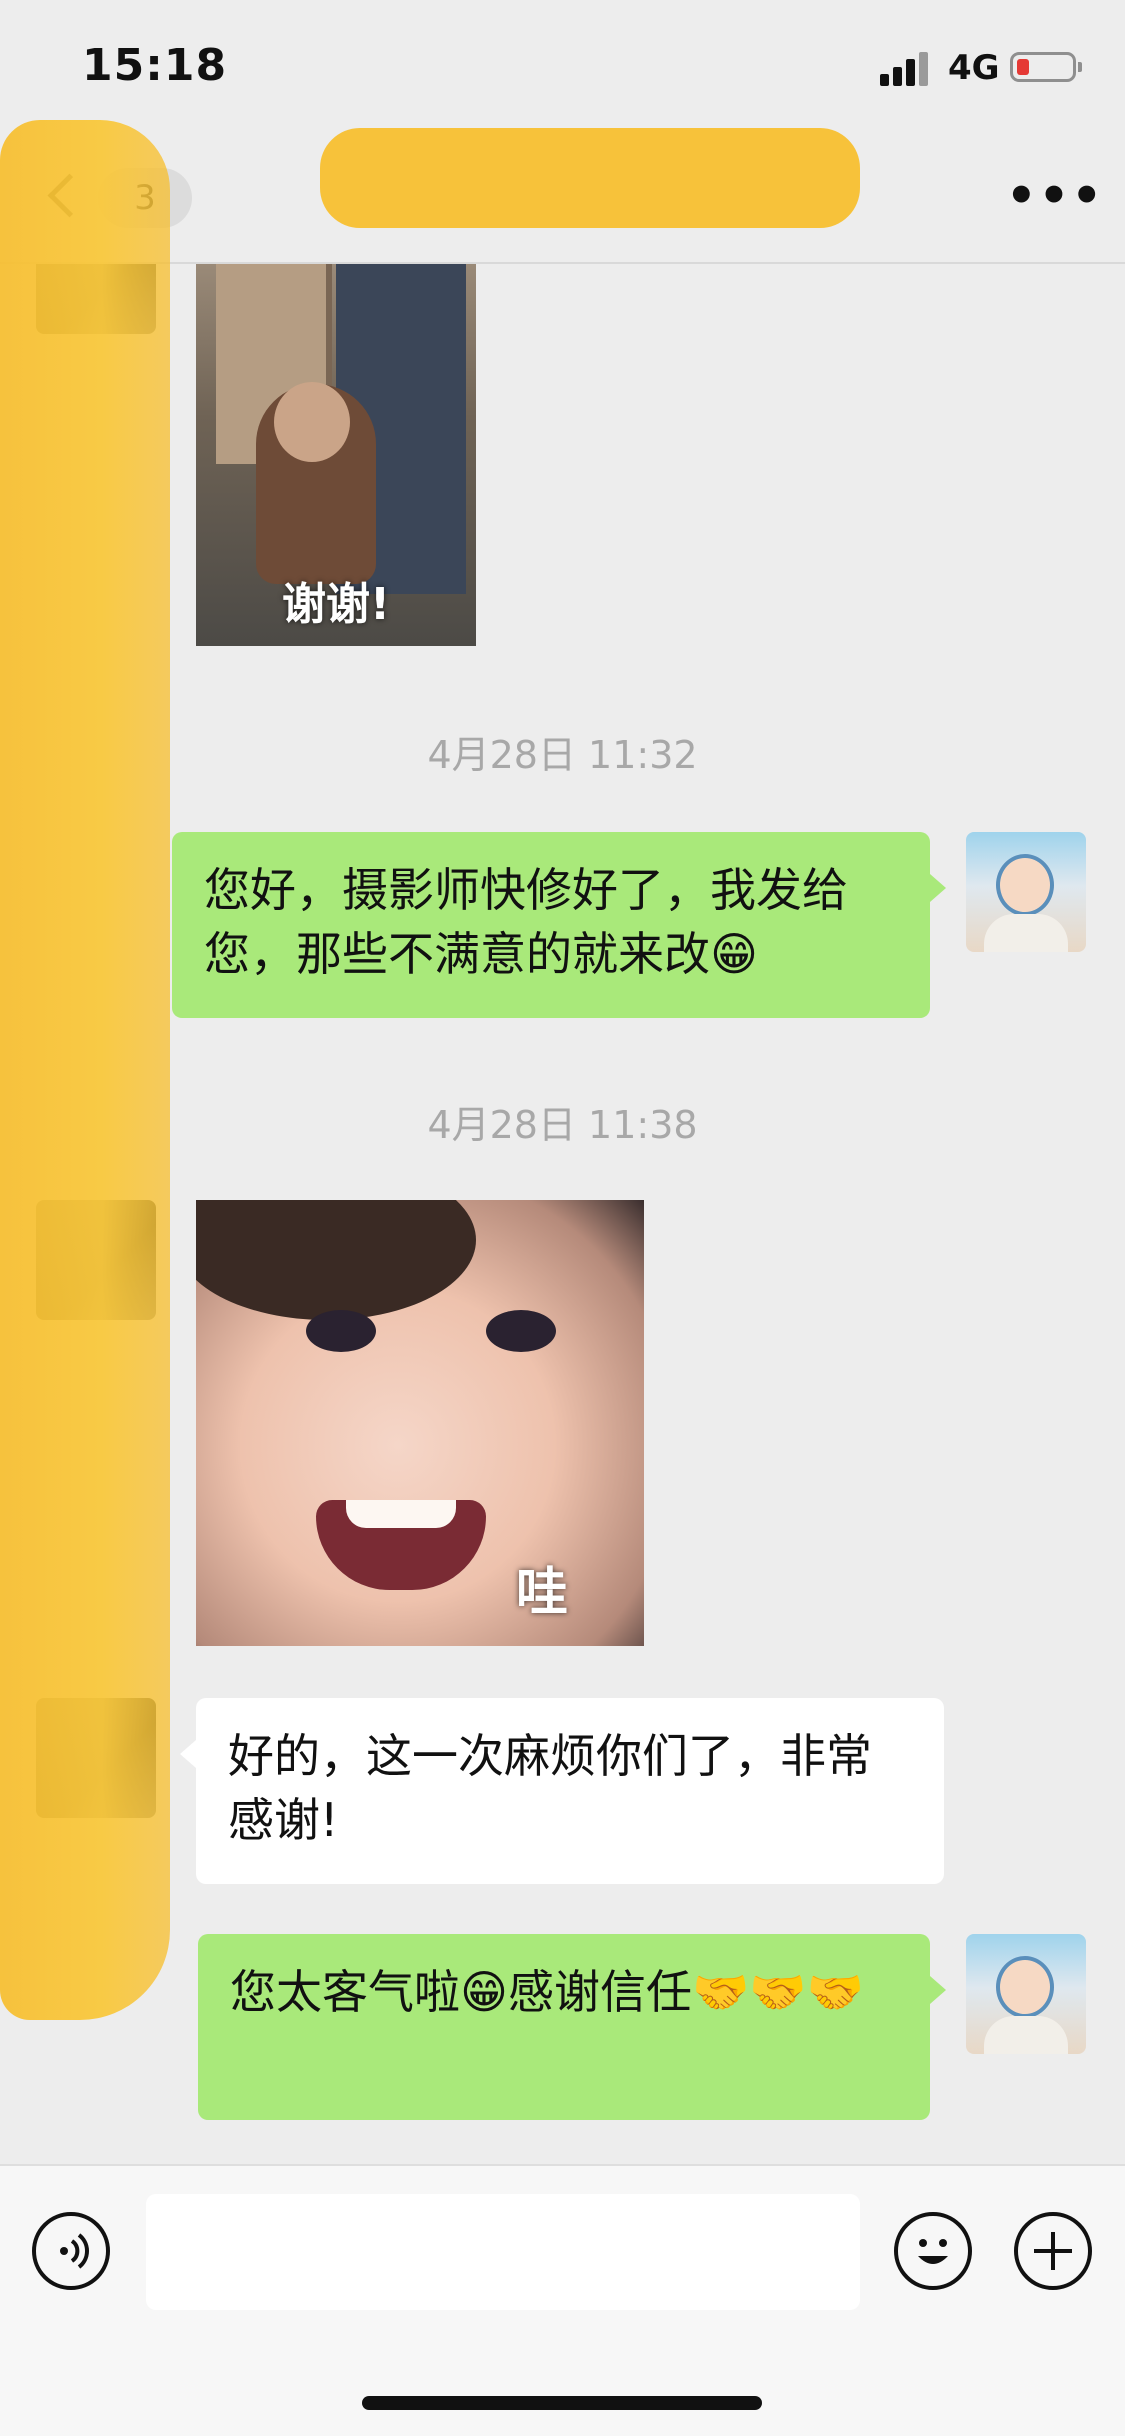 The height and width of the screenshot is (2436, 1125). I want to click on nav-bar: 3 •••, so click(562, 198).